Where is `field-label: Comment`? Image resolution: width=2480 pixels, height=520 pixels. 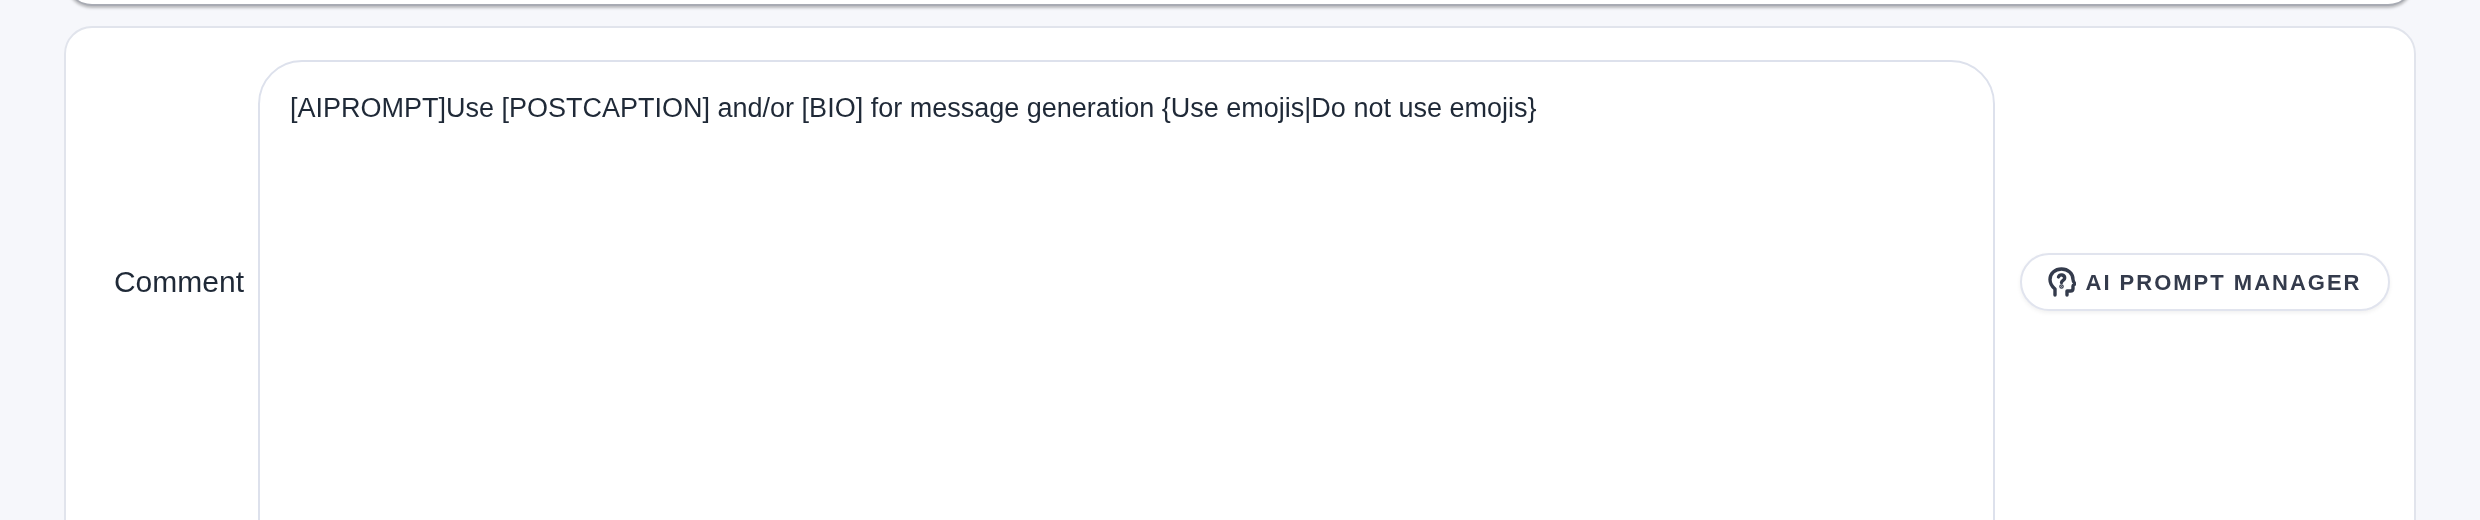 field-label: Comment is located at coordinates (178, 281).